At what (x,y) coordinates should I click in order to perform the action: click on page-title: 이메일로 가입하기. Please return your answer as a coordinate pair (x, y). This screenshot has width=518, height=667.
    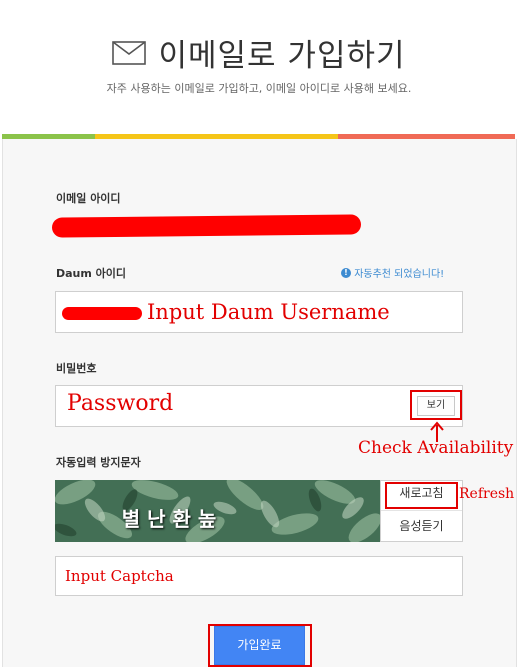
    Looking at the image, I should click on (259, 52).